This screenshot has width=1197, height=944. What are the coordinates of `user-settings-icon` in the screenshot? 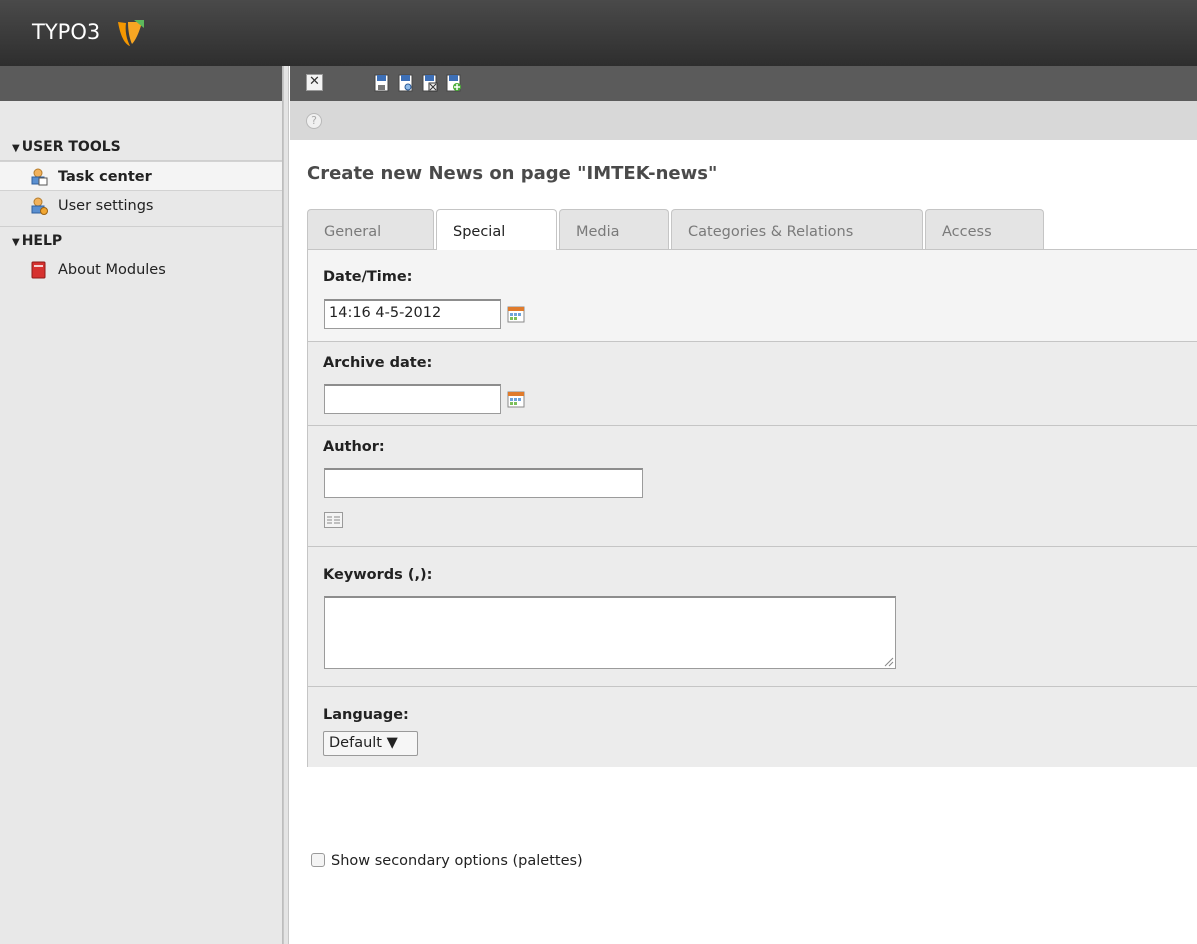 It's located at (39, 206).